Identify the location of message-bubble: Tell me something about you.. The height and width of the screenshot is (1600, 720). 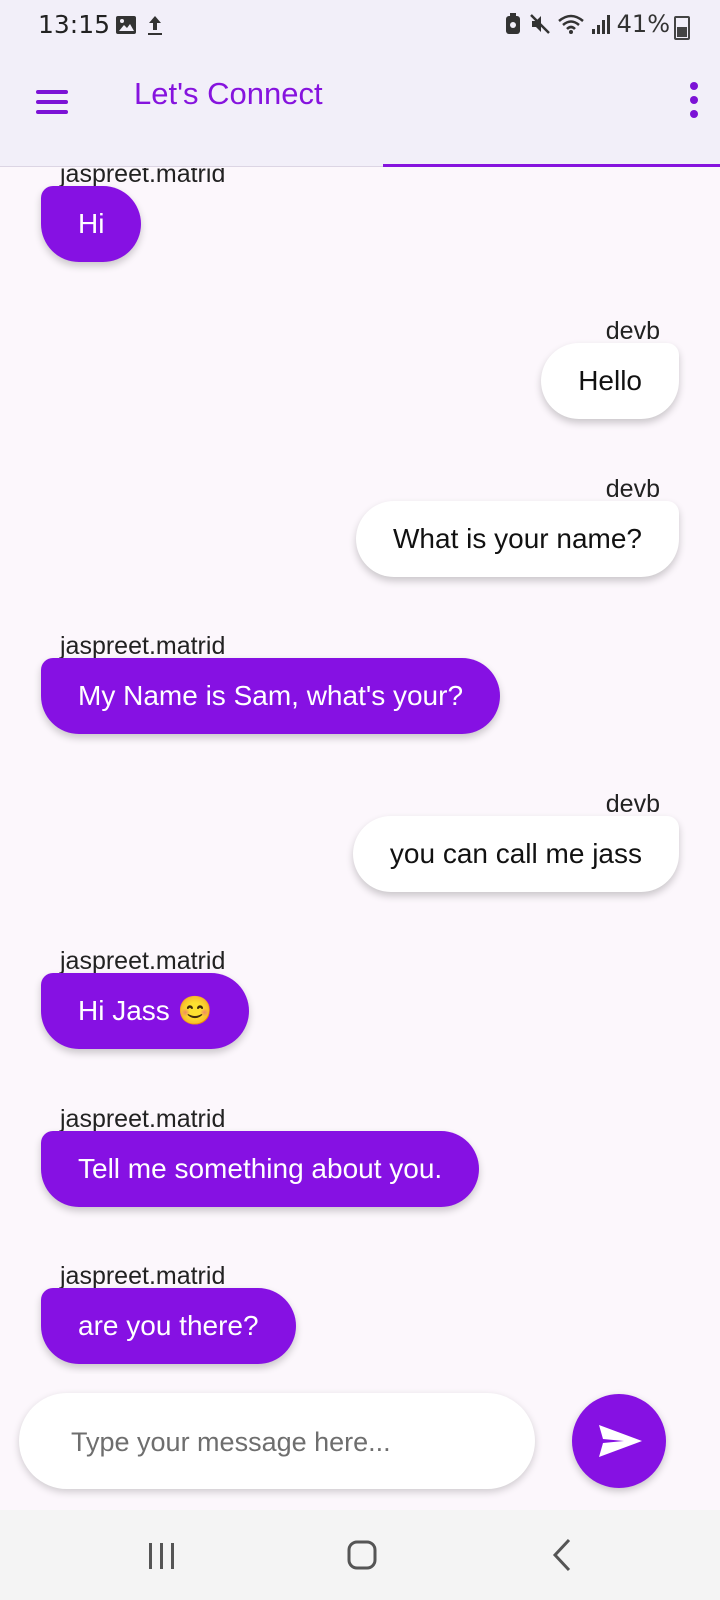
(260, 1169).